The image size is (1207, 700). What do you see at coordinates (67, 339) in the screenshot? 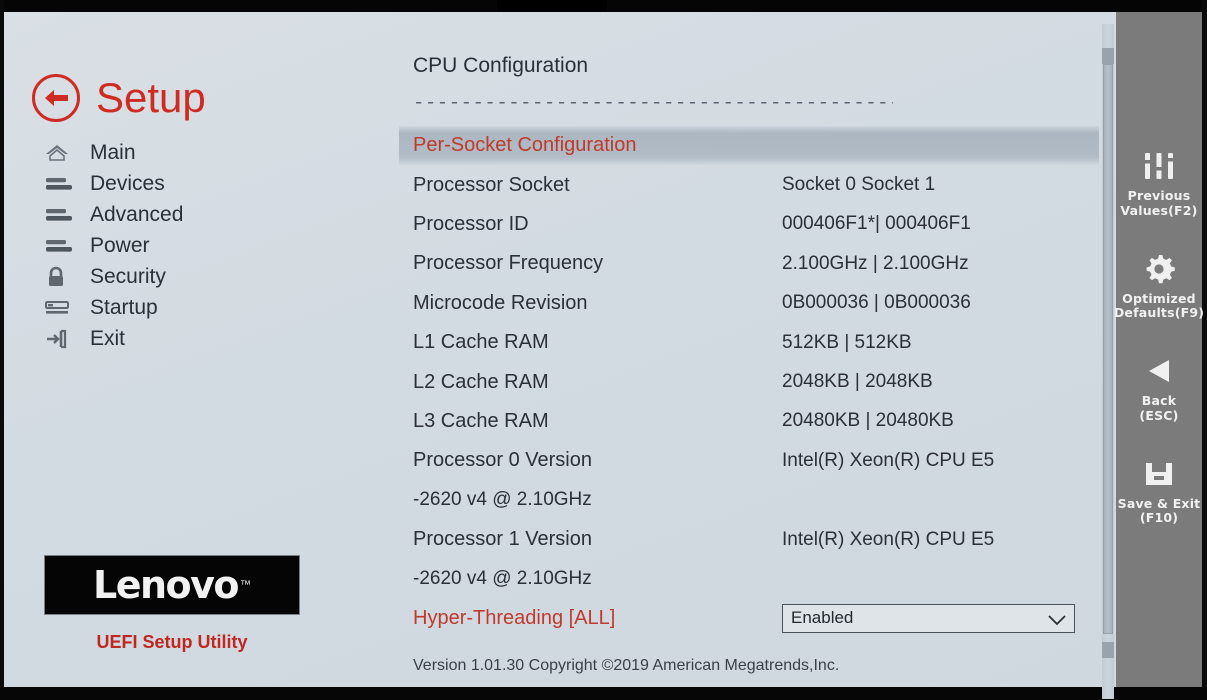
I see `exit-arrow-icon` at bounding box center [67, 339].